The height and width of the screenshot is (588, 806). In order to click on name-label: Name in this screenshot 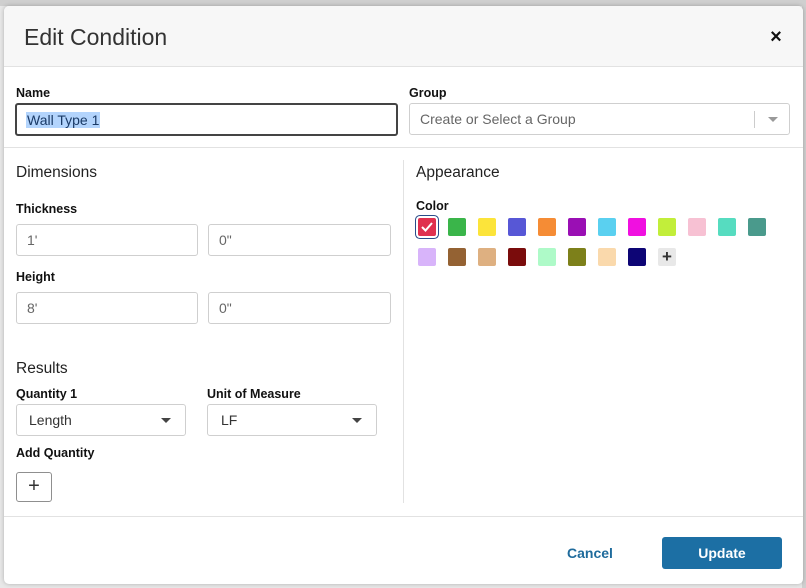, I will do `click(33, 93)`.